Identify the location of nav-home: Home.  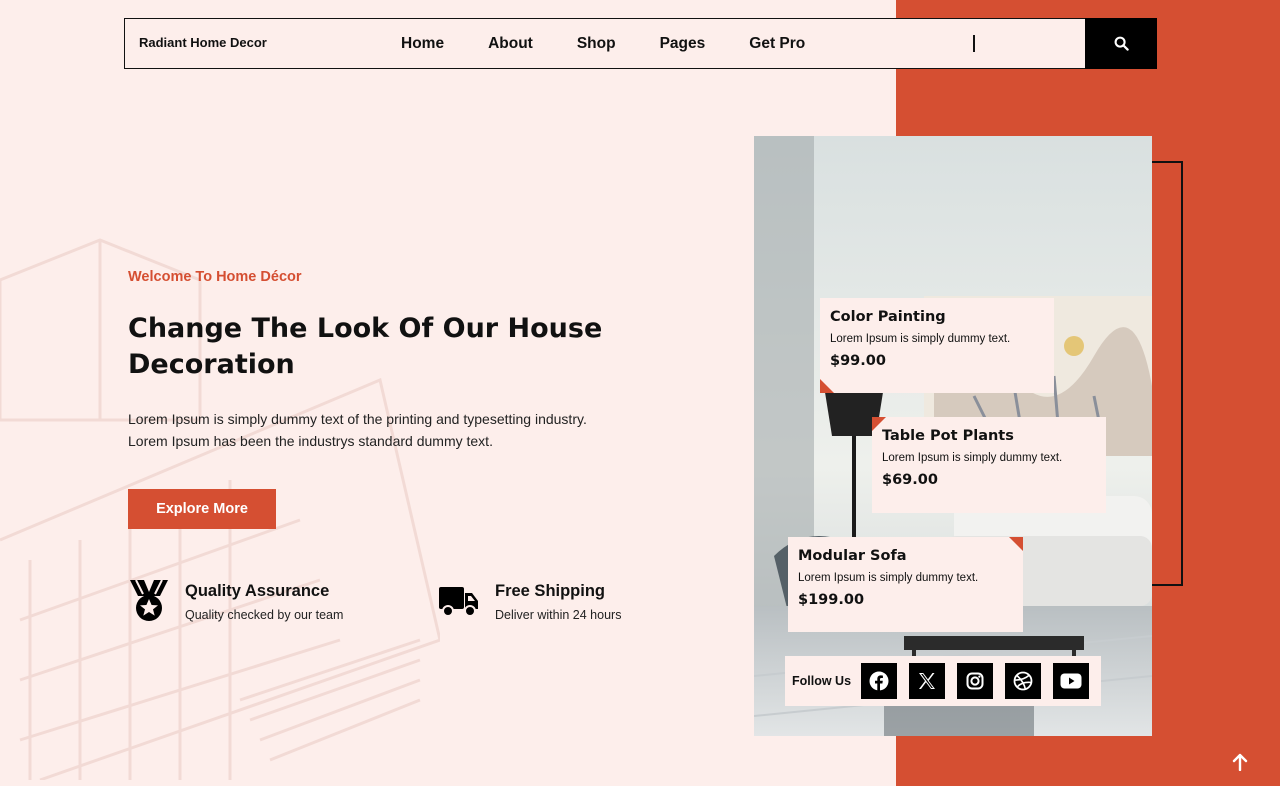
(422, 44).